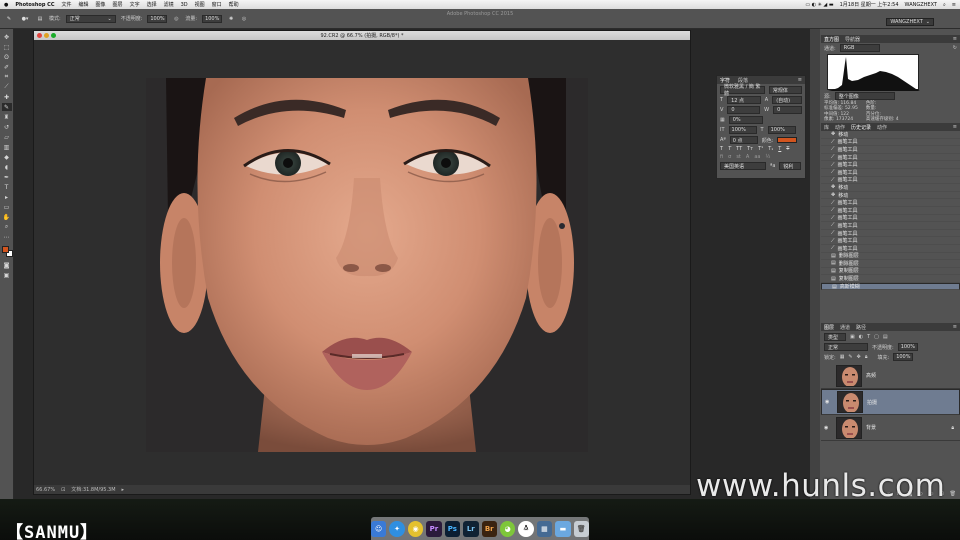 The width and height of the screenshot is (960, 540). I want to click on minimize-icon, so click(46, 35).